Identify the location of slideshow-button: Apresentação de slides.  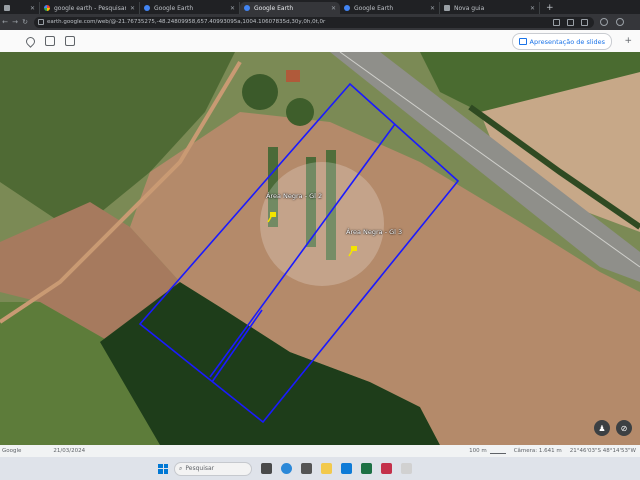
(561, 41).